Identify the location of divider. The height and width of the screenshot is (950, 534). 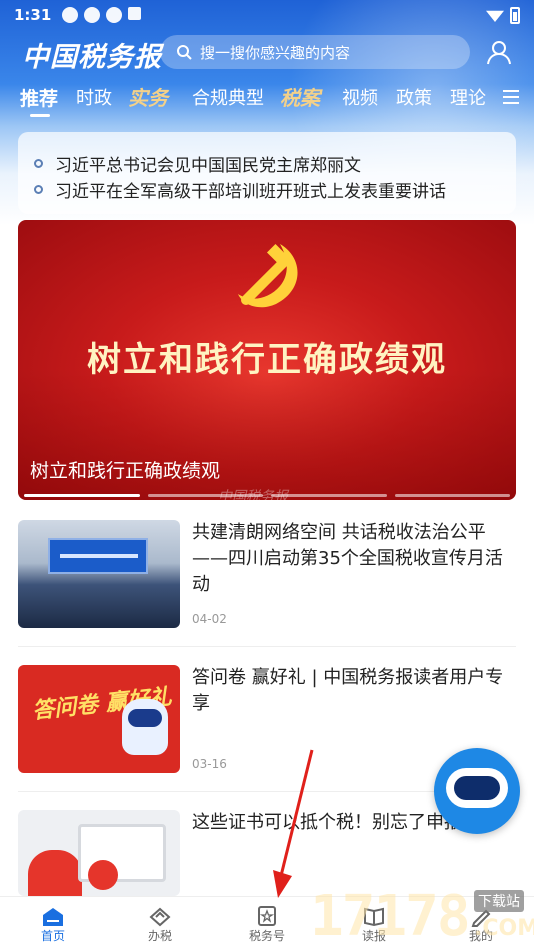
(267, 646).